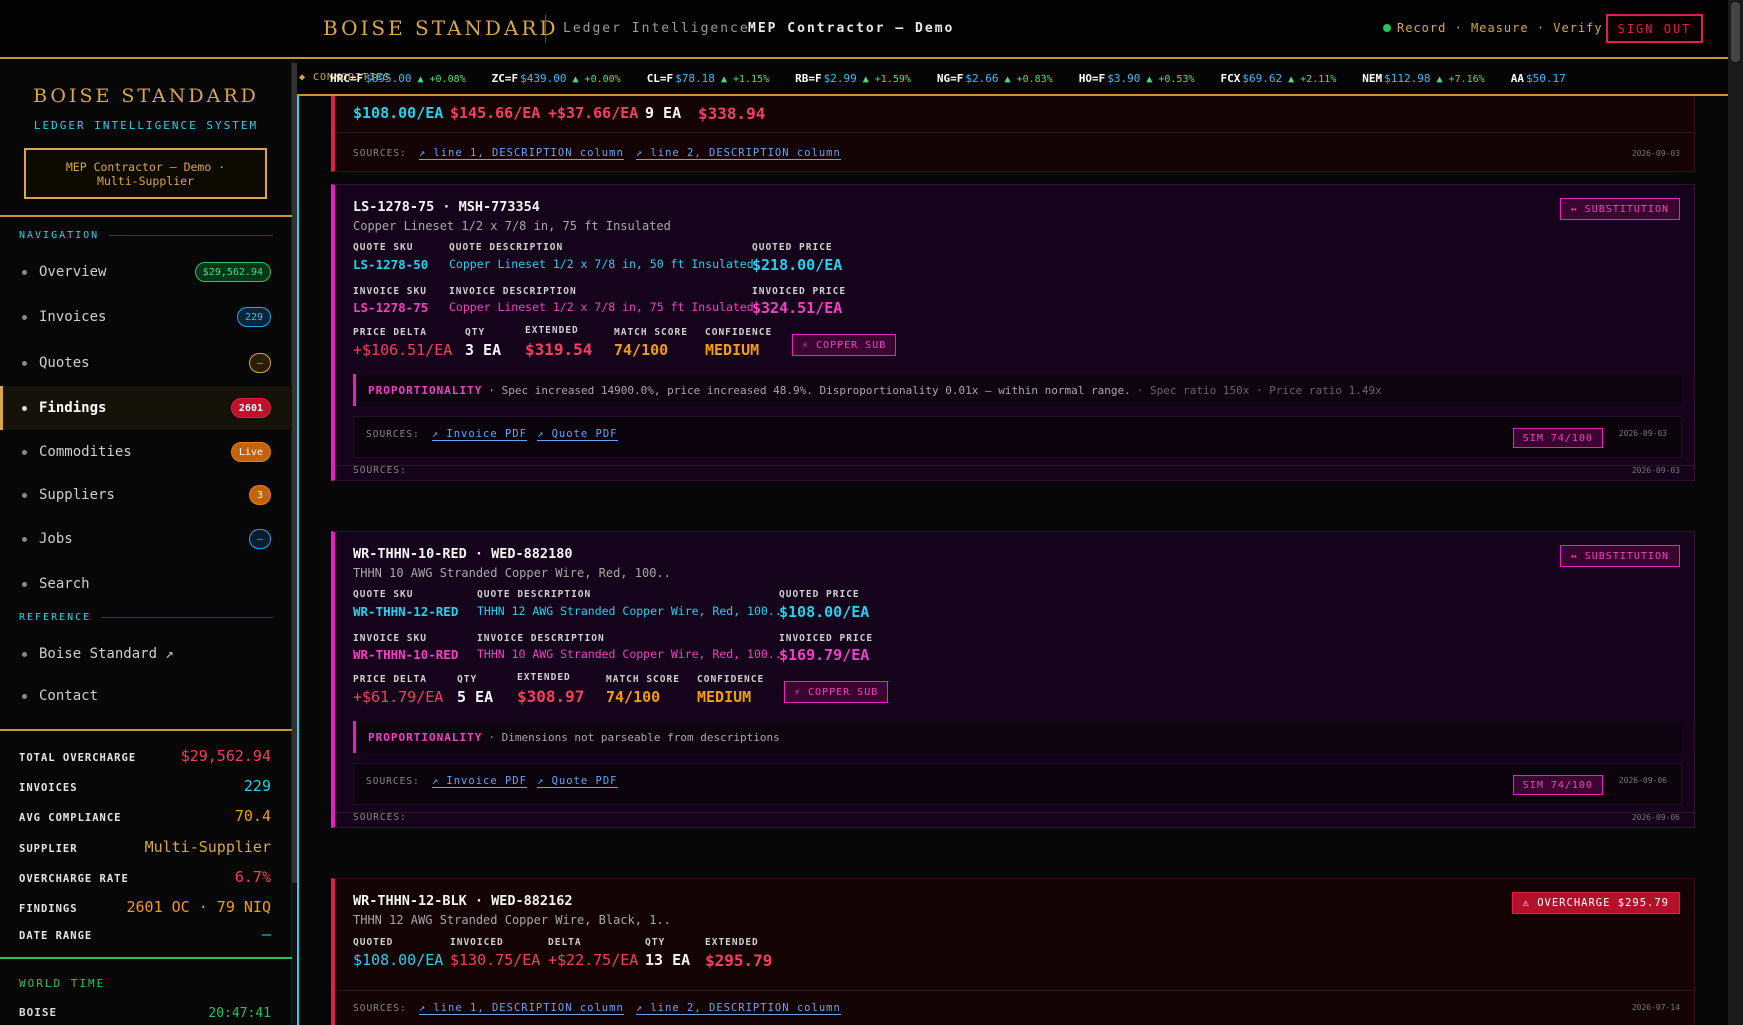 This screenshot has width=1743, height=1025. I want to click on sidebar-item-label: Contact, so click(69, 696).